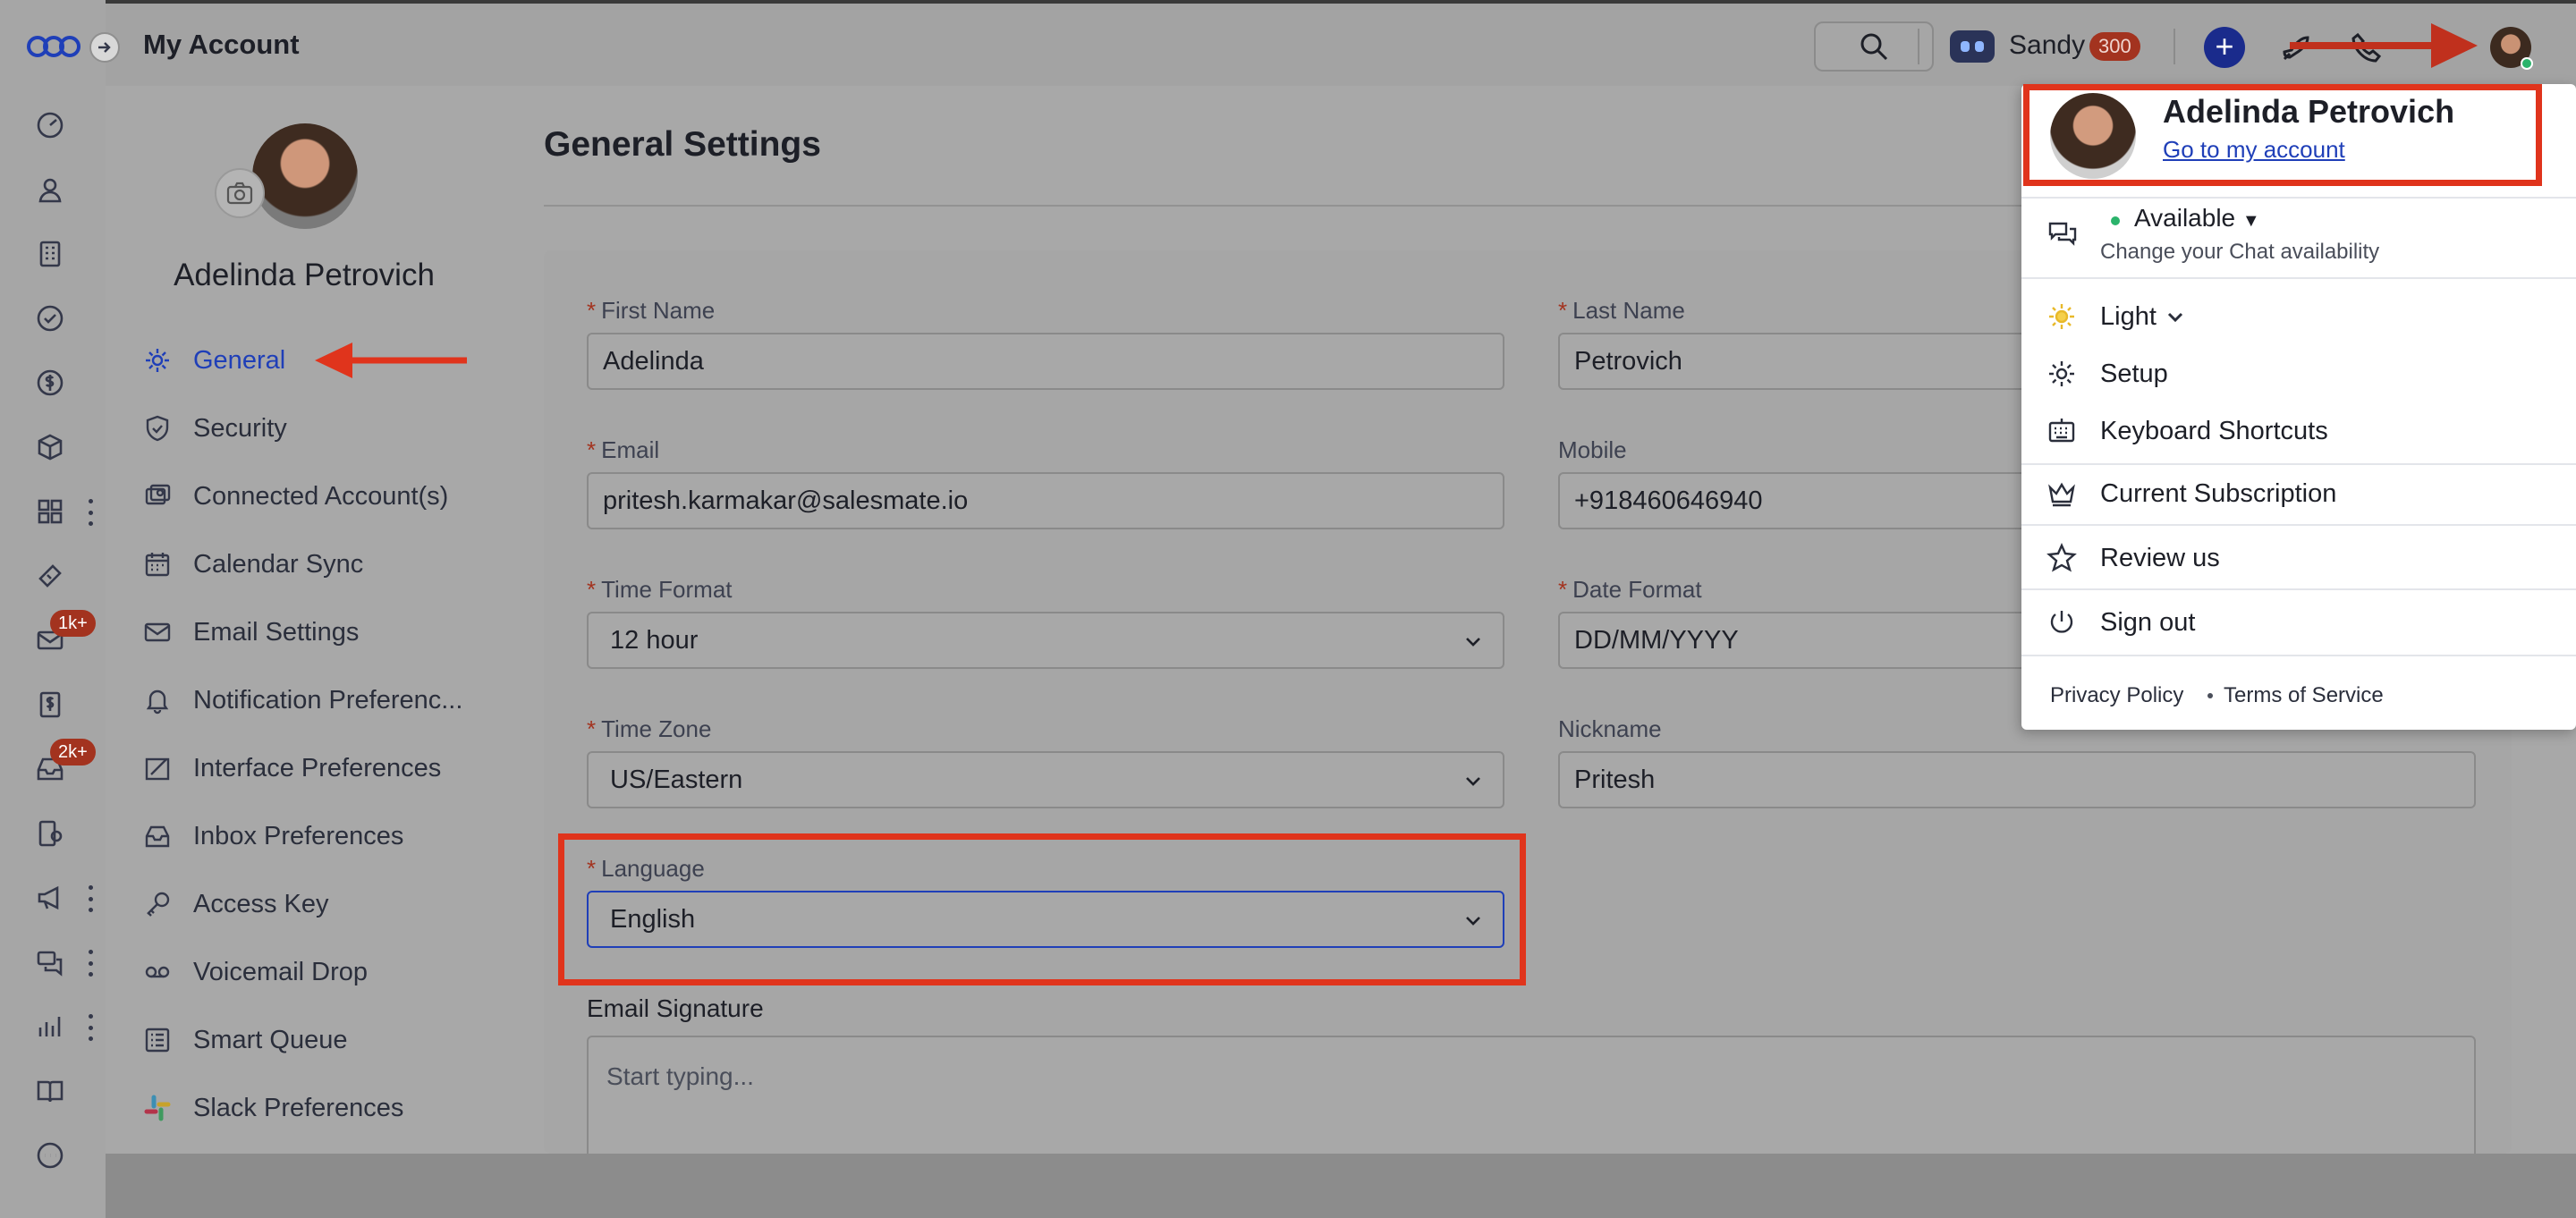 Image resolution: width=2576 pixels, height=1218 pixels. What do you see at coordinates (322, 428) in the screenshot?
I see `nav-item-security: Security` at bounding box center [322, 428].